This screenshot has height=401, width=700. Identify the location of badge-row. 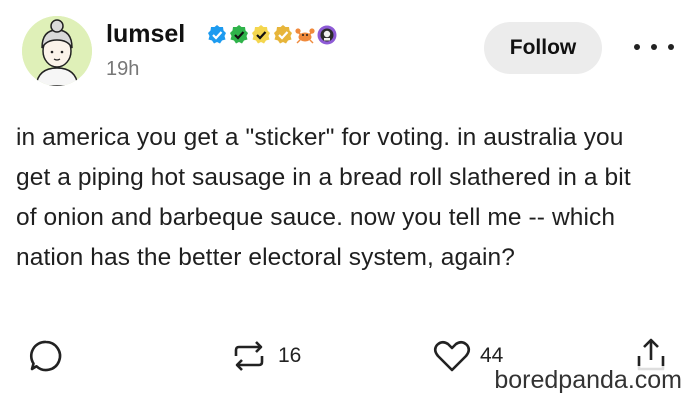
(272, 35).